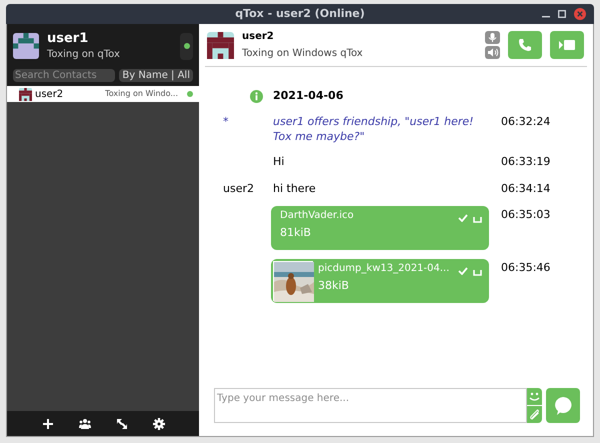 This screenshot has width=600, height=443. What do you see at coordinates (526, 122) in the screenshot?
I see `timestamp: 06:32:24` at bounding box center [526, 122].